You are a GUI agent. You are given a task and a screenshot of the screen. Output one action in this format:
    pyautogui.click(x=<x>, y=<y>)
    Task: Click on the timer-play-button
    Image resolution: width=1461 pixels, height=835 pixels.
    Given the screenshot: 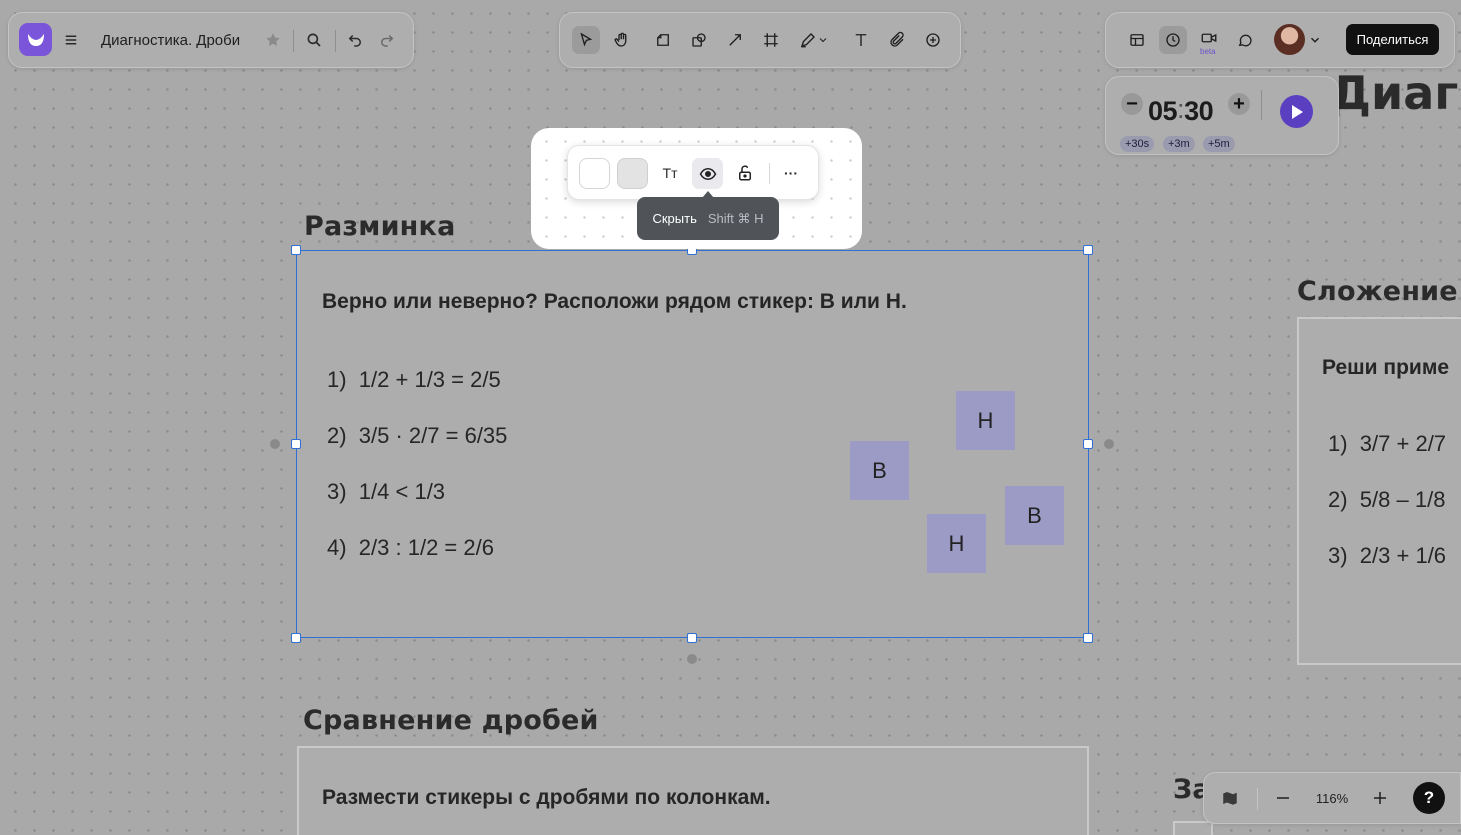 What is the action you would take?
    pyautogui.click(x=1296, y=111)
    